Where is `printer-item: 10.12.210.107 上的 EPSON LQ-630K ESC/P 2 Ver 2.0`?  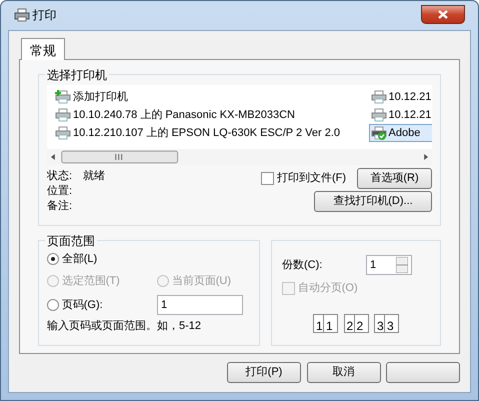
printer-item: 10.12.210.107 上的 EPSON LQ-630K ESC/P 2 Ver 2.0 is located at coordinates (208, 133).